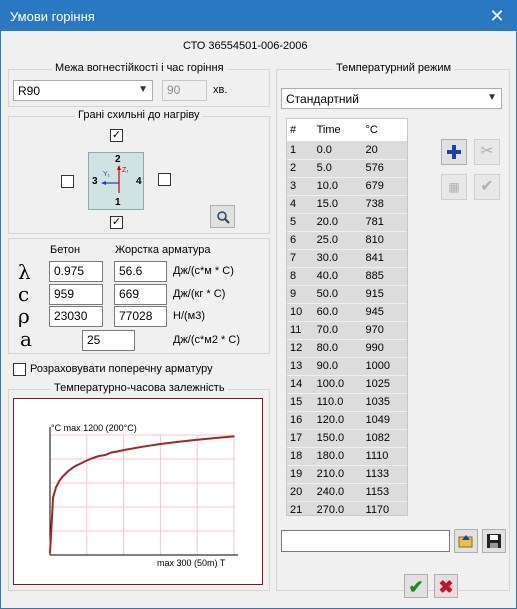 The image size is (517, 609). I want to click on row-time-cell: 30.0, so click(338, 258).